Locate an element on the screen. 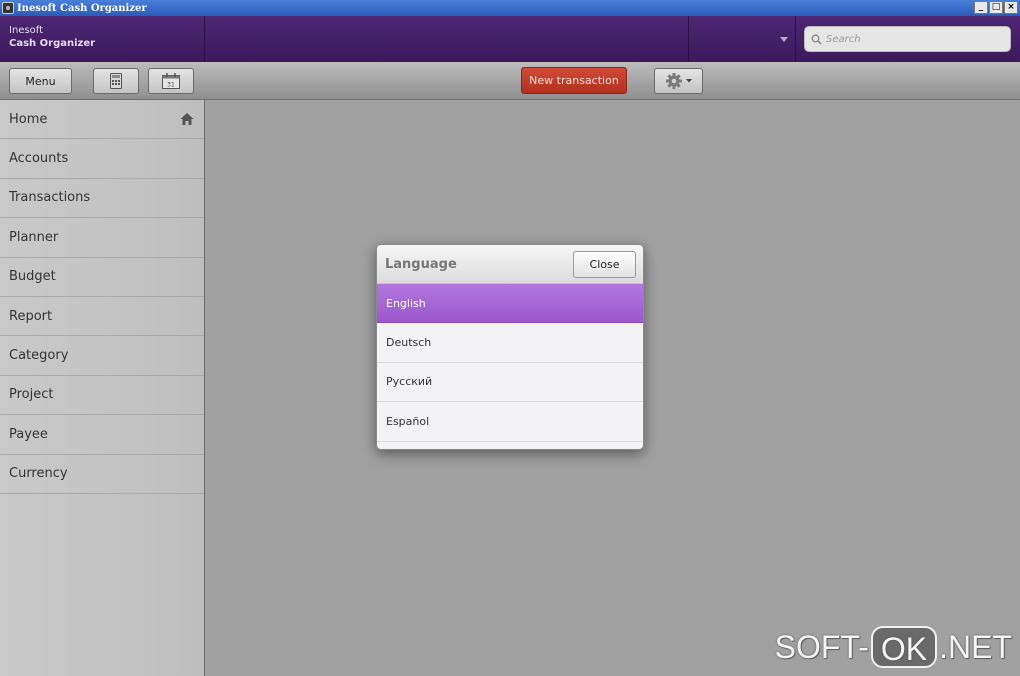  calculator-button is located at coordinates (116, 81).